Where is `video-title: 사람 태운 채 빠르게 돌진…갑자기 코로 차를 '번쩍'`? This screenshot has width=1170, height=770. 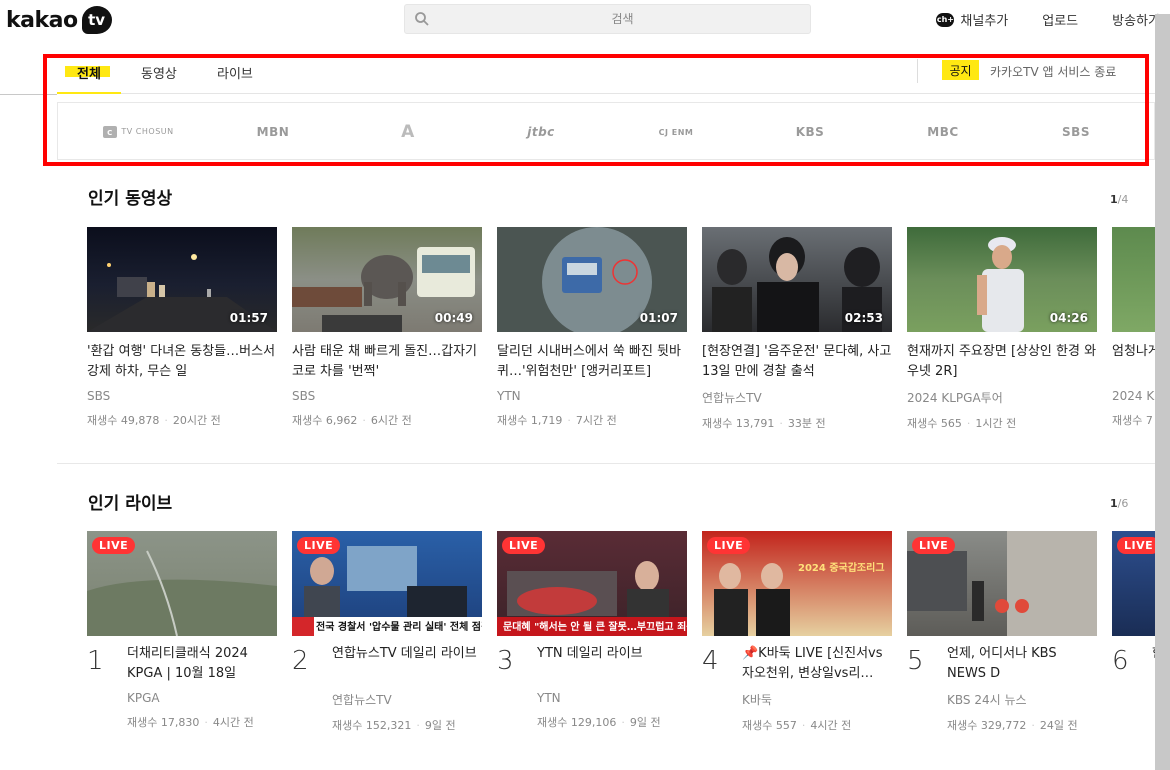 video-title: 사람 태운 채 빠르게 돌진…갑자기 코로 차를 '번쩍' is located at coordinates (387, 362).